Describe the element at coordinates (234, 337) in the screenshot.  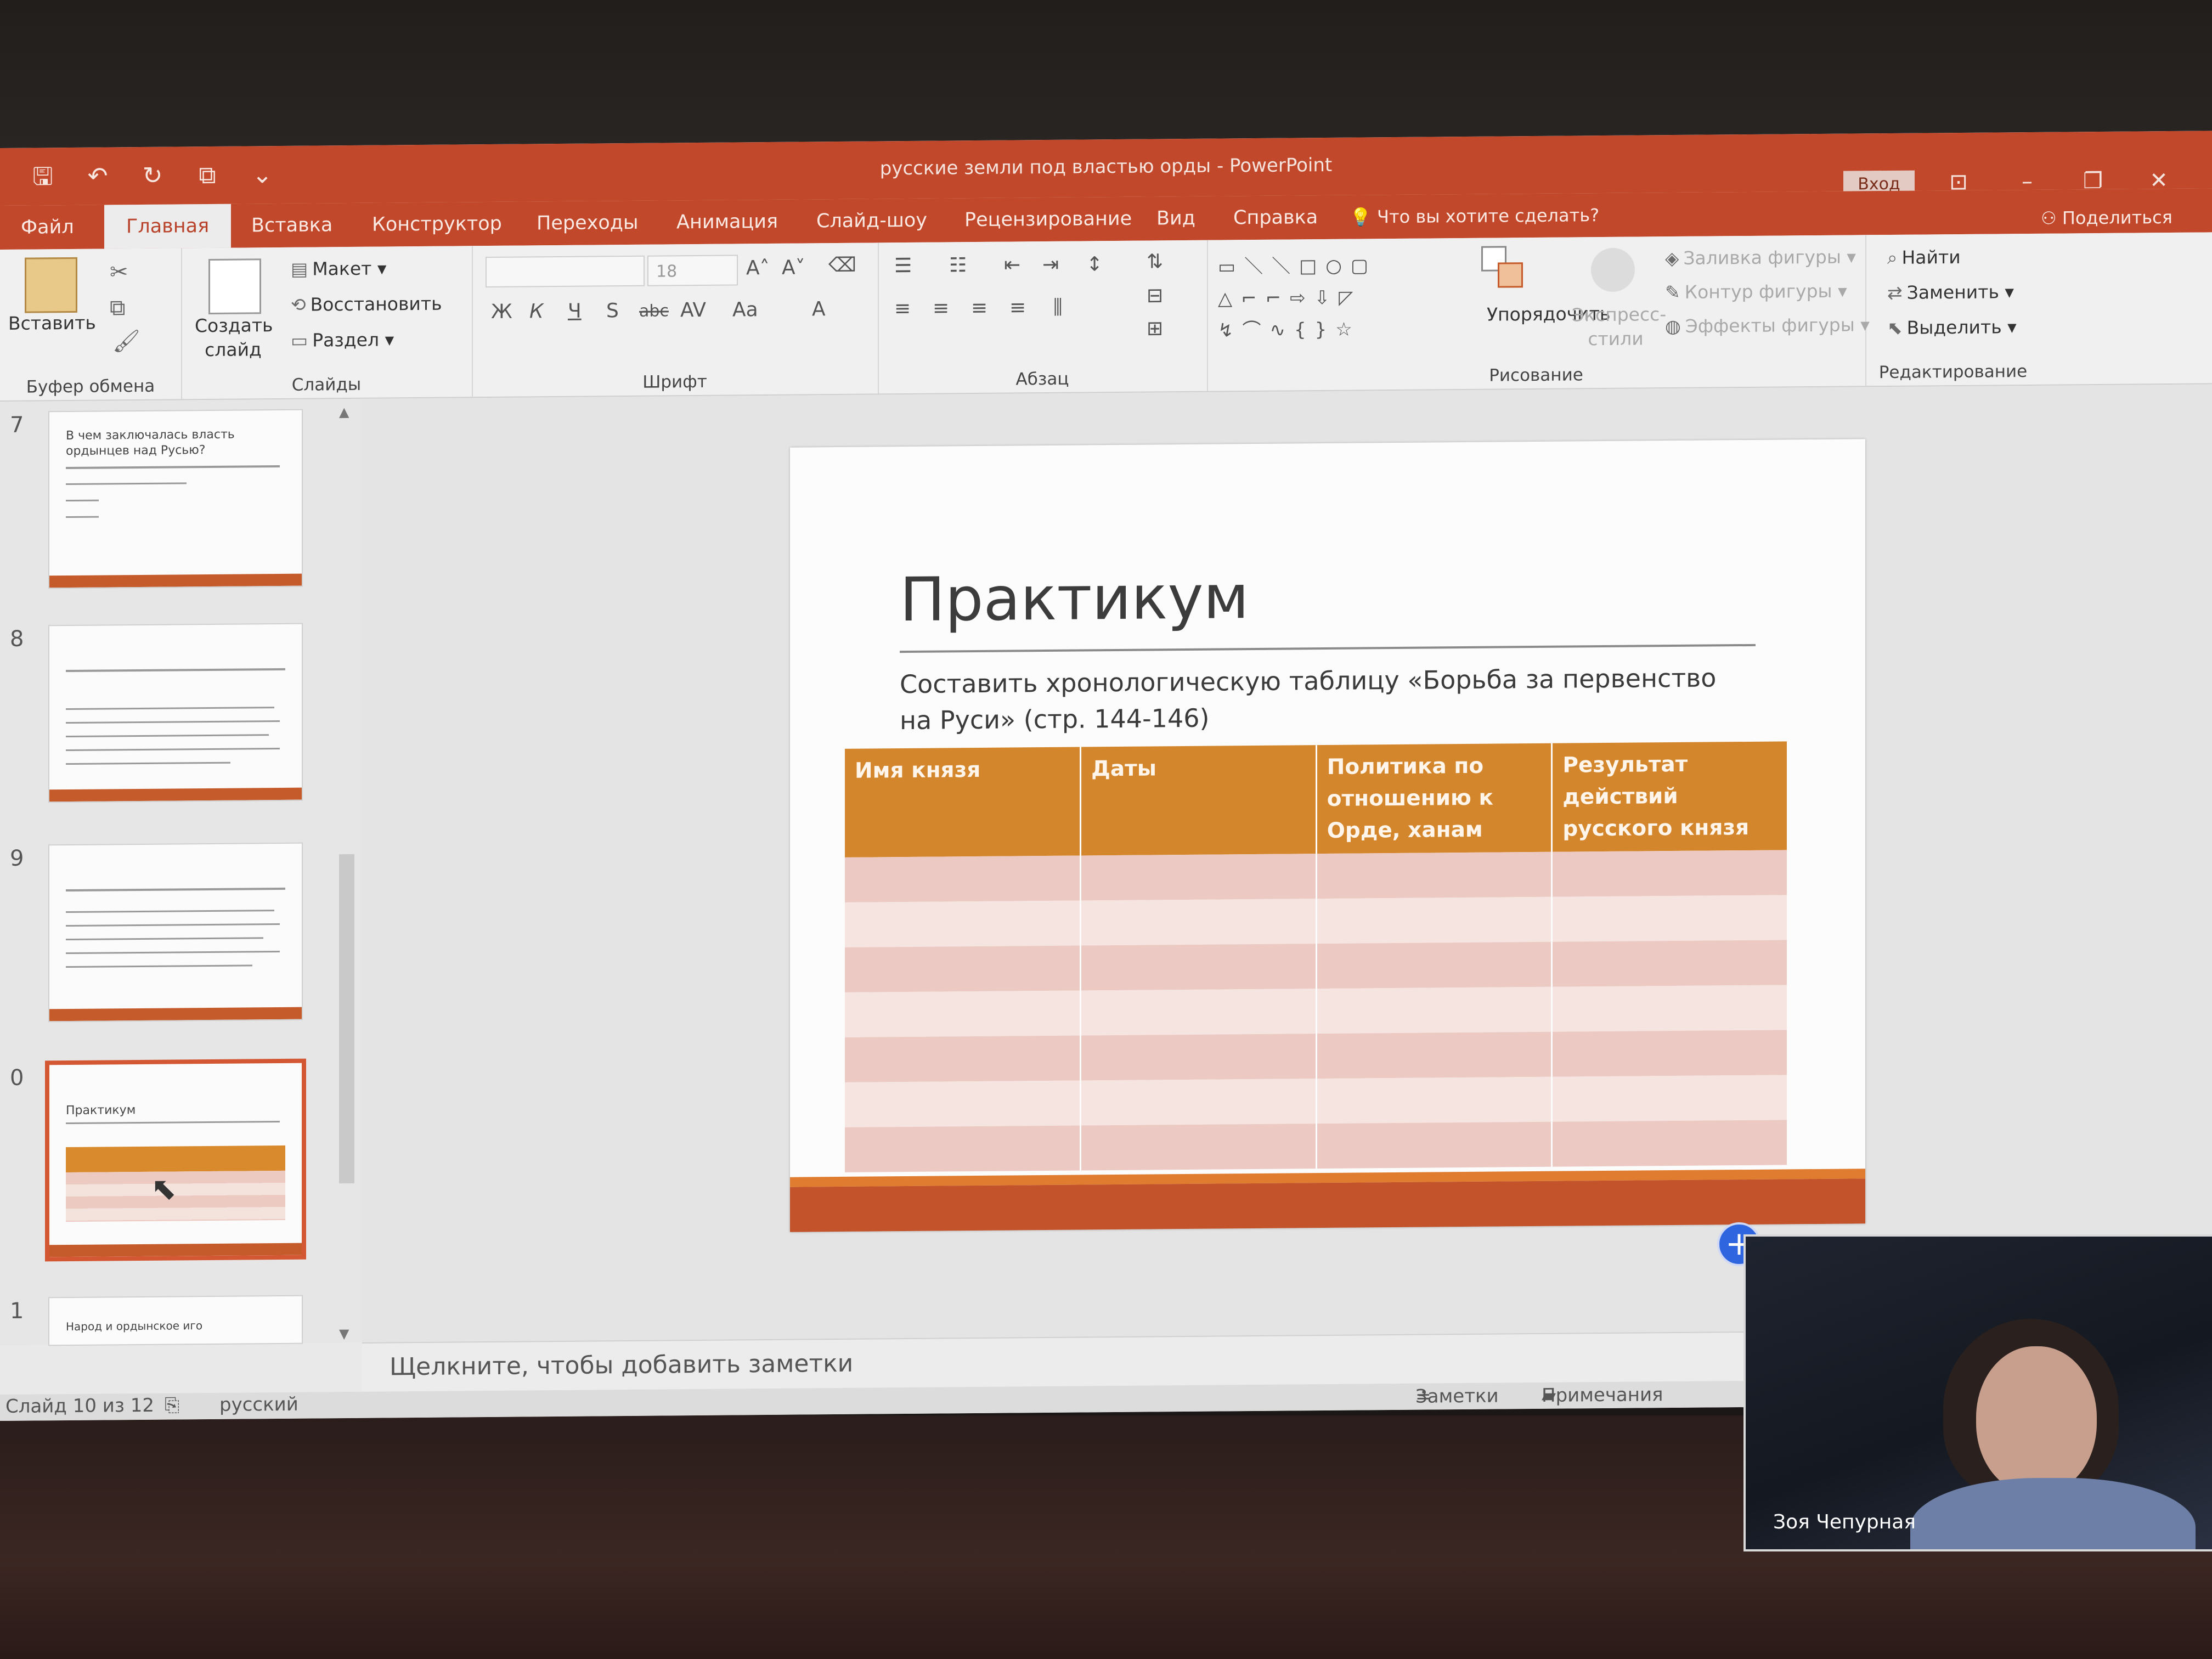
I see `new-slide-button: Создать слайд` at that location.